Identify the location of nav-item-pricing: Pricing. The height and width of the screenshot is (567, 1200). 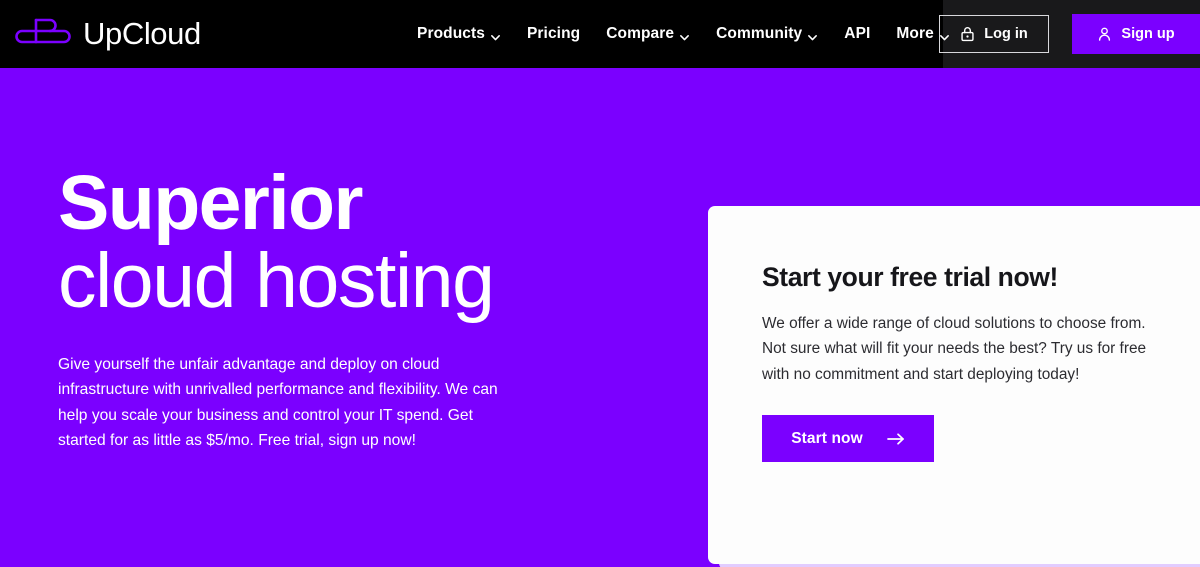
(553, 34).